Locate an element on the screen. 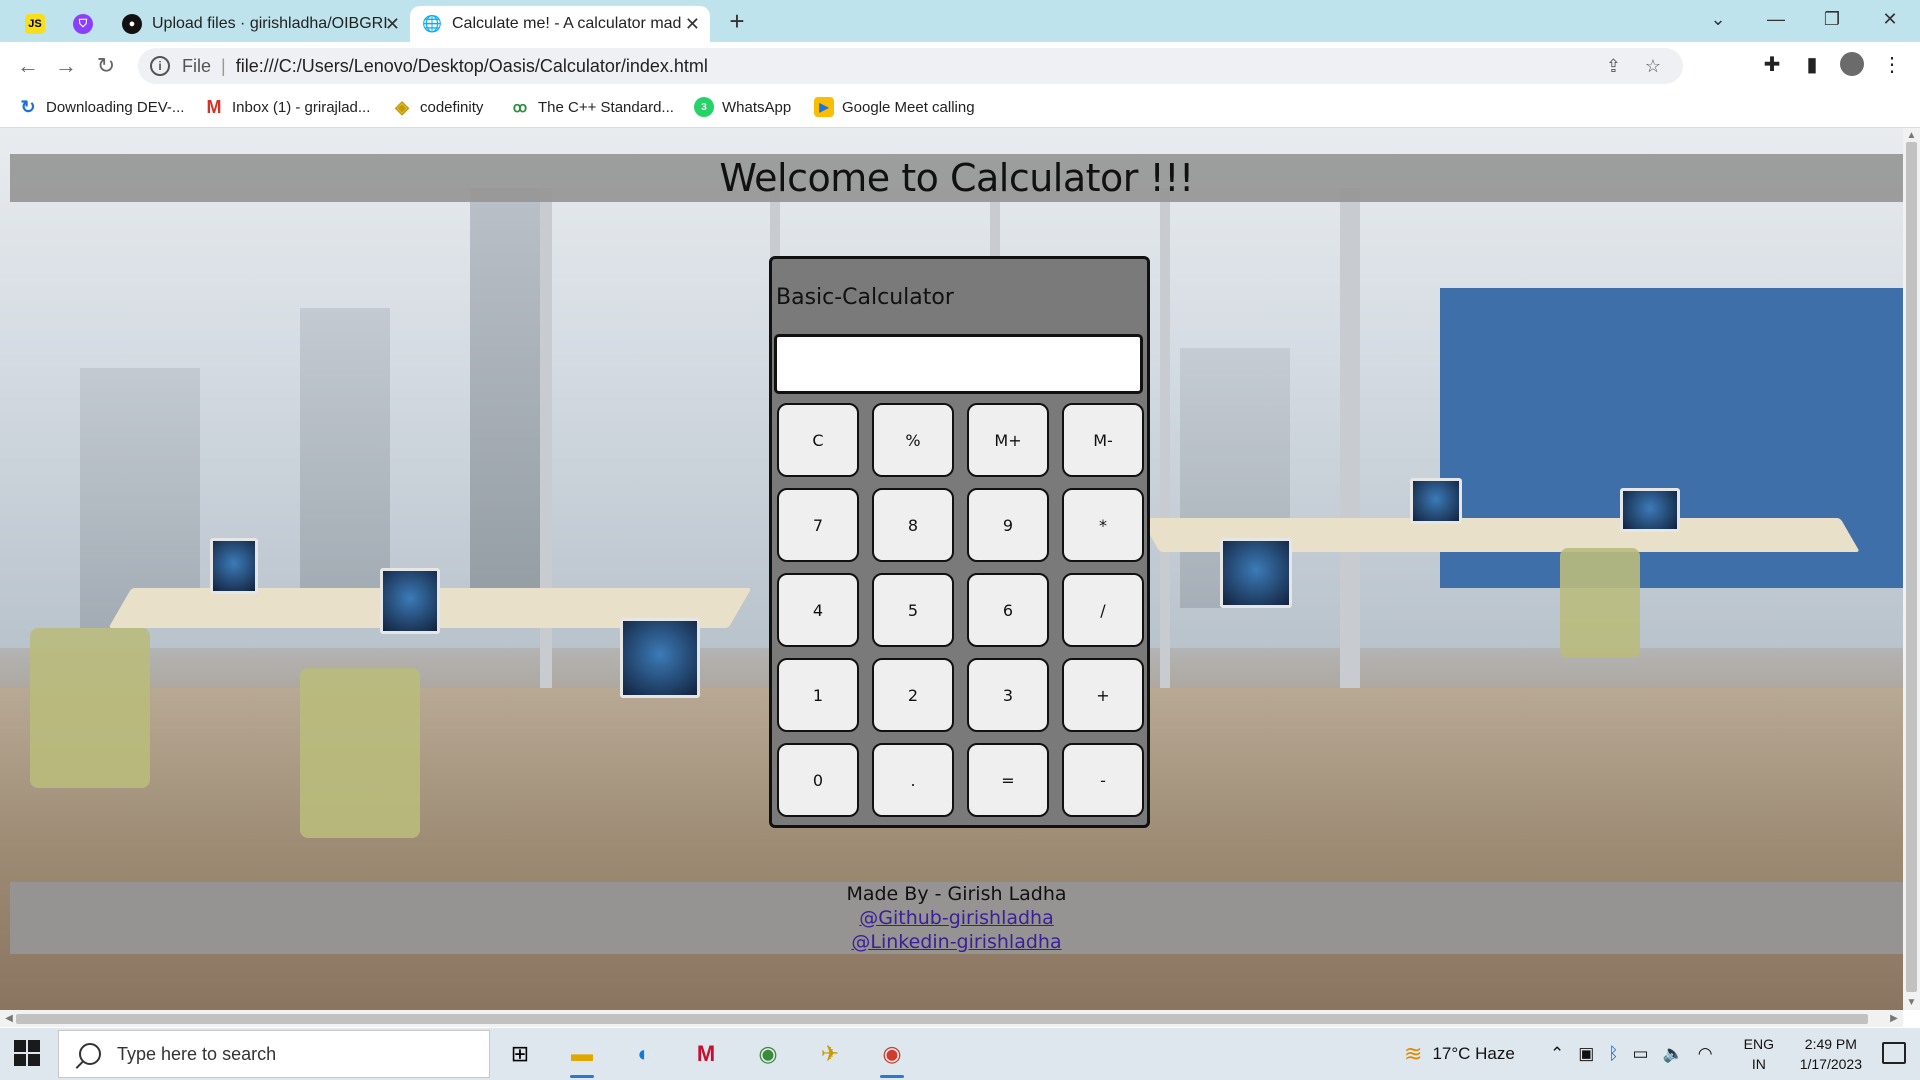  battery-icon: ▭ is located at coordinates (1641, 1054).